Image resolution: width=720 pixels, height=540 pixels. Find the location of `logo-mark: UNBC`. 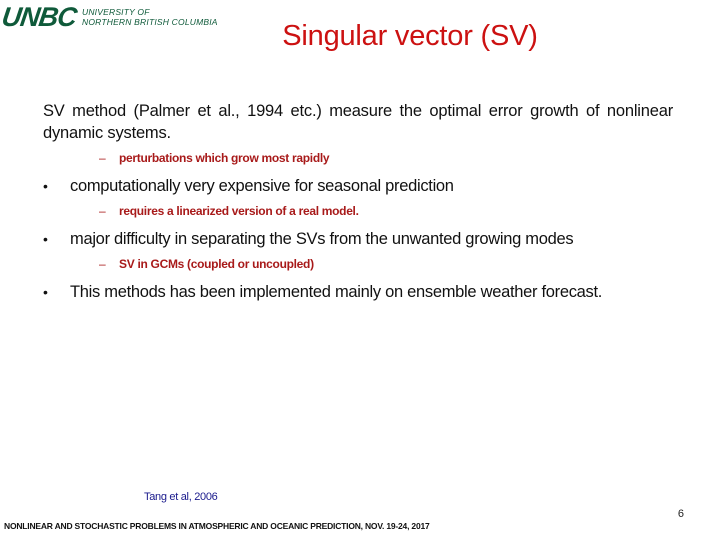

logo-mark: UNBC is located at coordinates (39, 17).